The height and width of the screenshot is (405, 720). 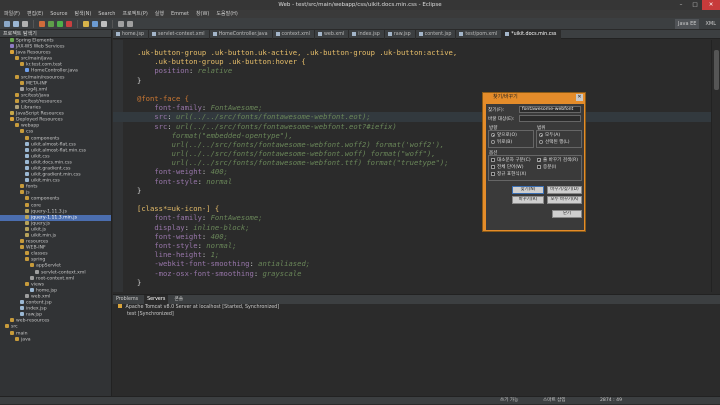 I want to click on tree-item-label: css, so click(x=30, y=132).